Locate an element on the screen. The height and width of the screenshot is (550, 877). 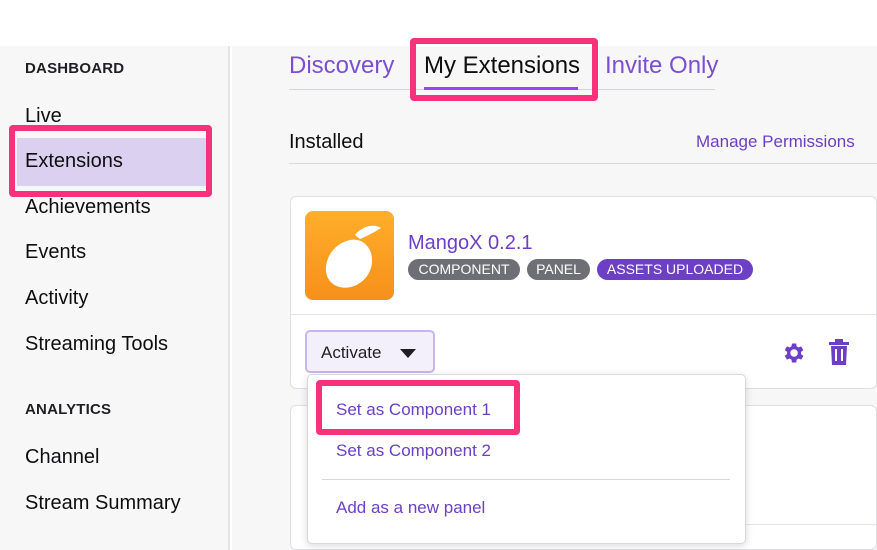
highlight-box-extensions is located at coordinates (110, 161).